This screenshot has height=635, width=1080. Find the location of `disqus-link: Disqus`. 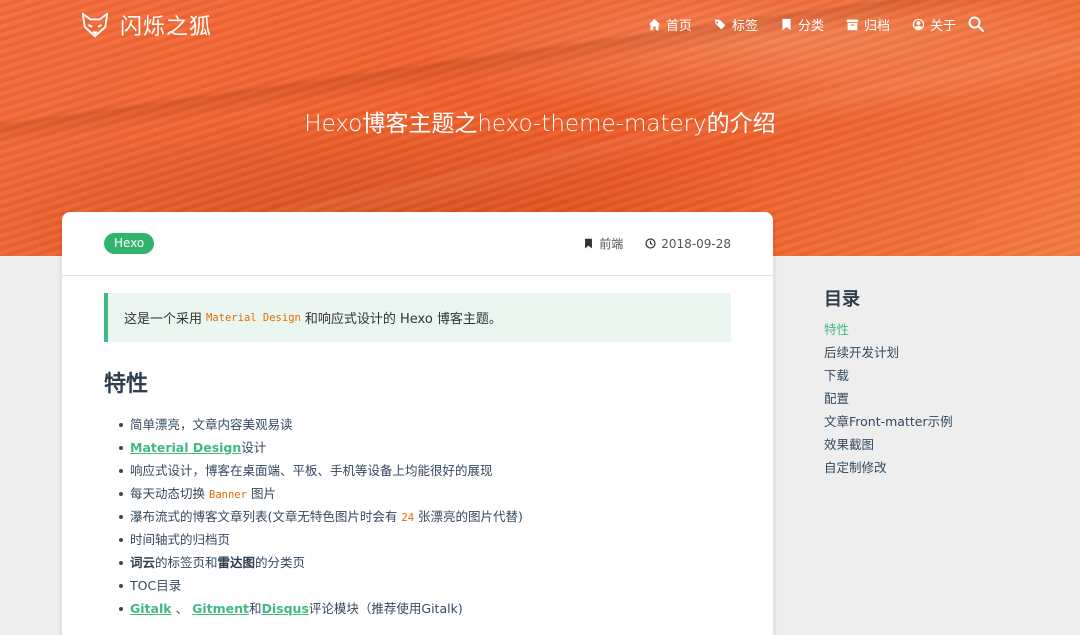

disqus-link: Disqus is located at coordinates (285, 608).